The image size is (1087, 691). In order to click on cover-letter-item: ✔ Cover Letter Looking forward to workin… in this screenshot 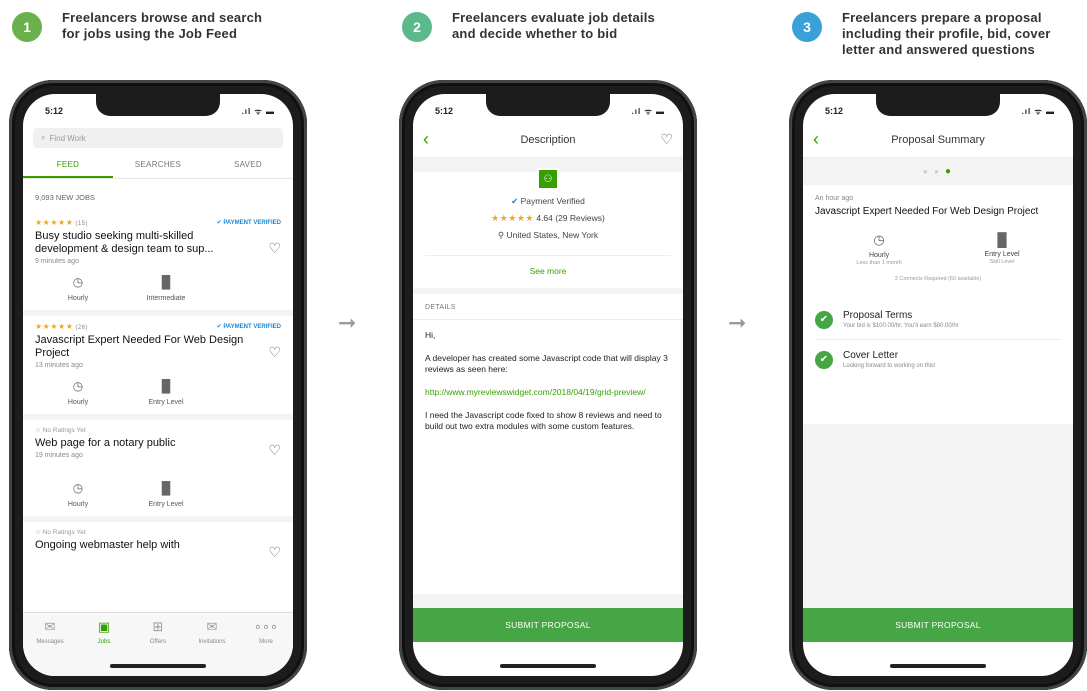, I will do `click(938, 359)`.